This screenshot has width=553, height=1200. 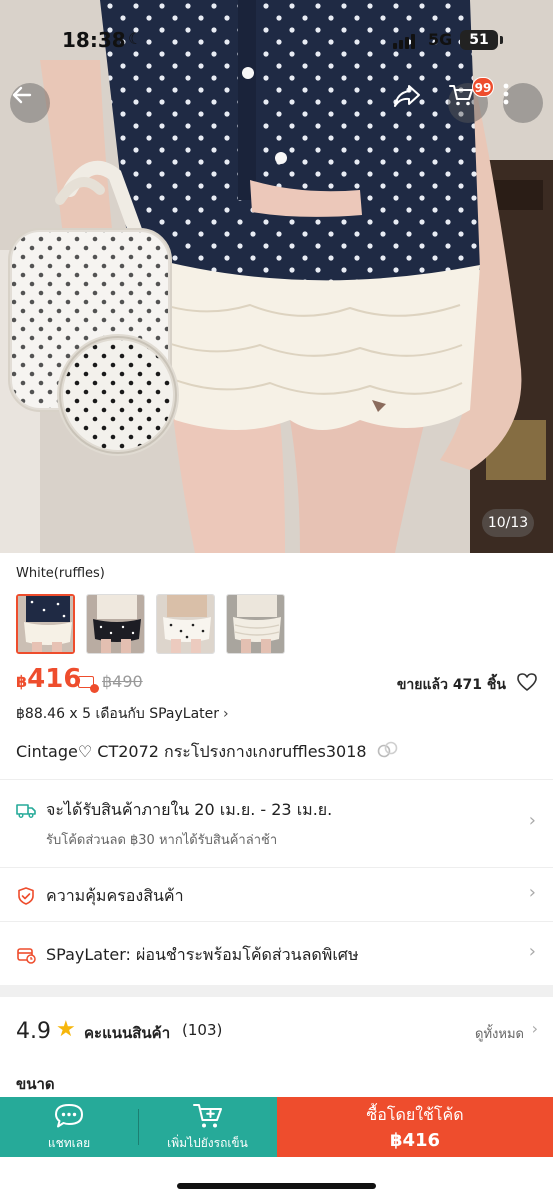 What do you see at coordinates (138, 1127) in the screenshot?
I see `bottom-bar-separator` at bounding box center [138, 1127].